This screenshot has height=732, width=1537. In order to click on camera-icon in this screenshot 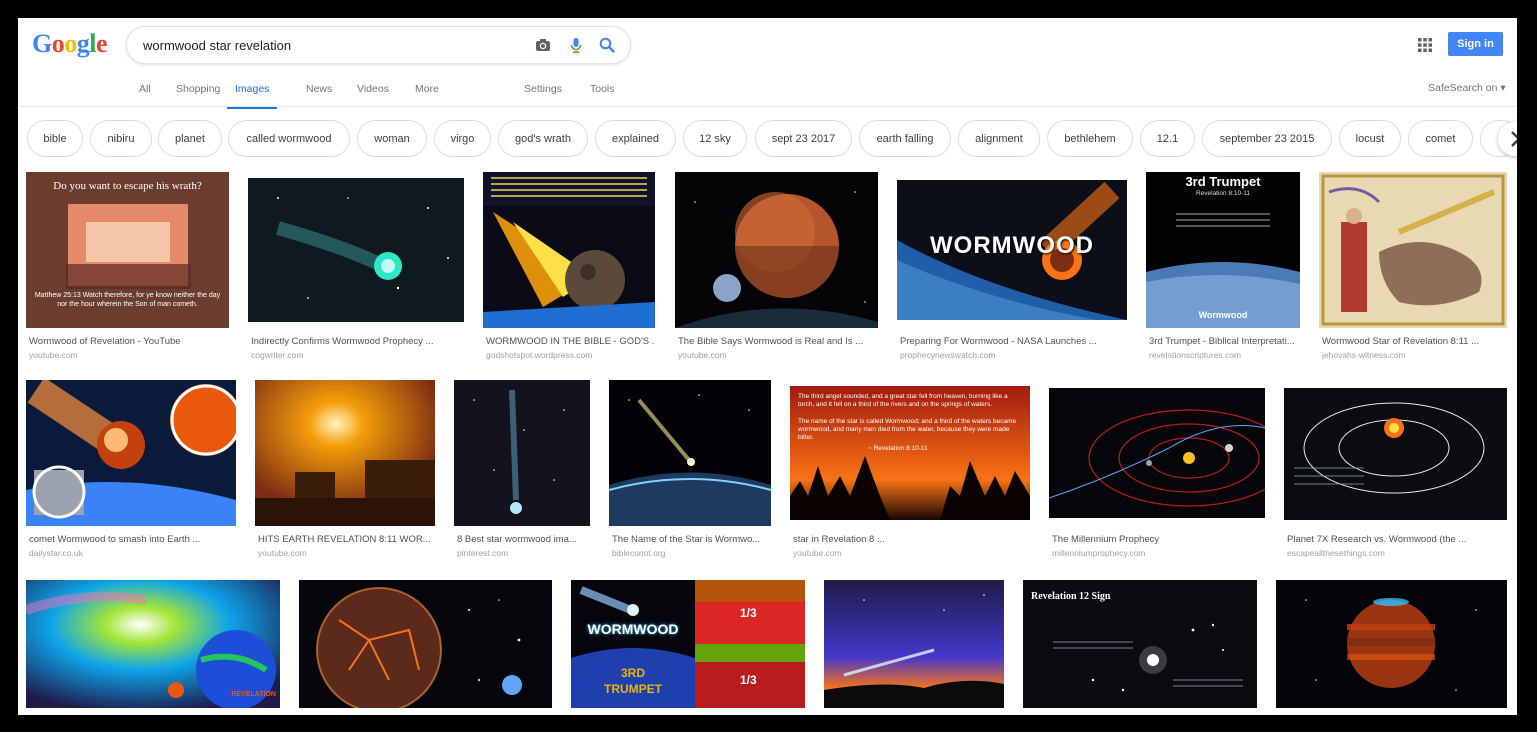, I will do `click(543, 45)`.